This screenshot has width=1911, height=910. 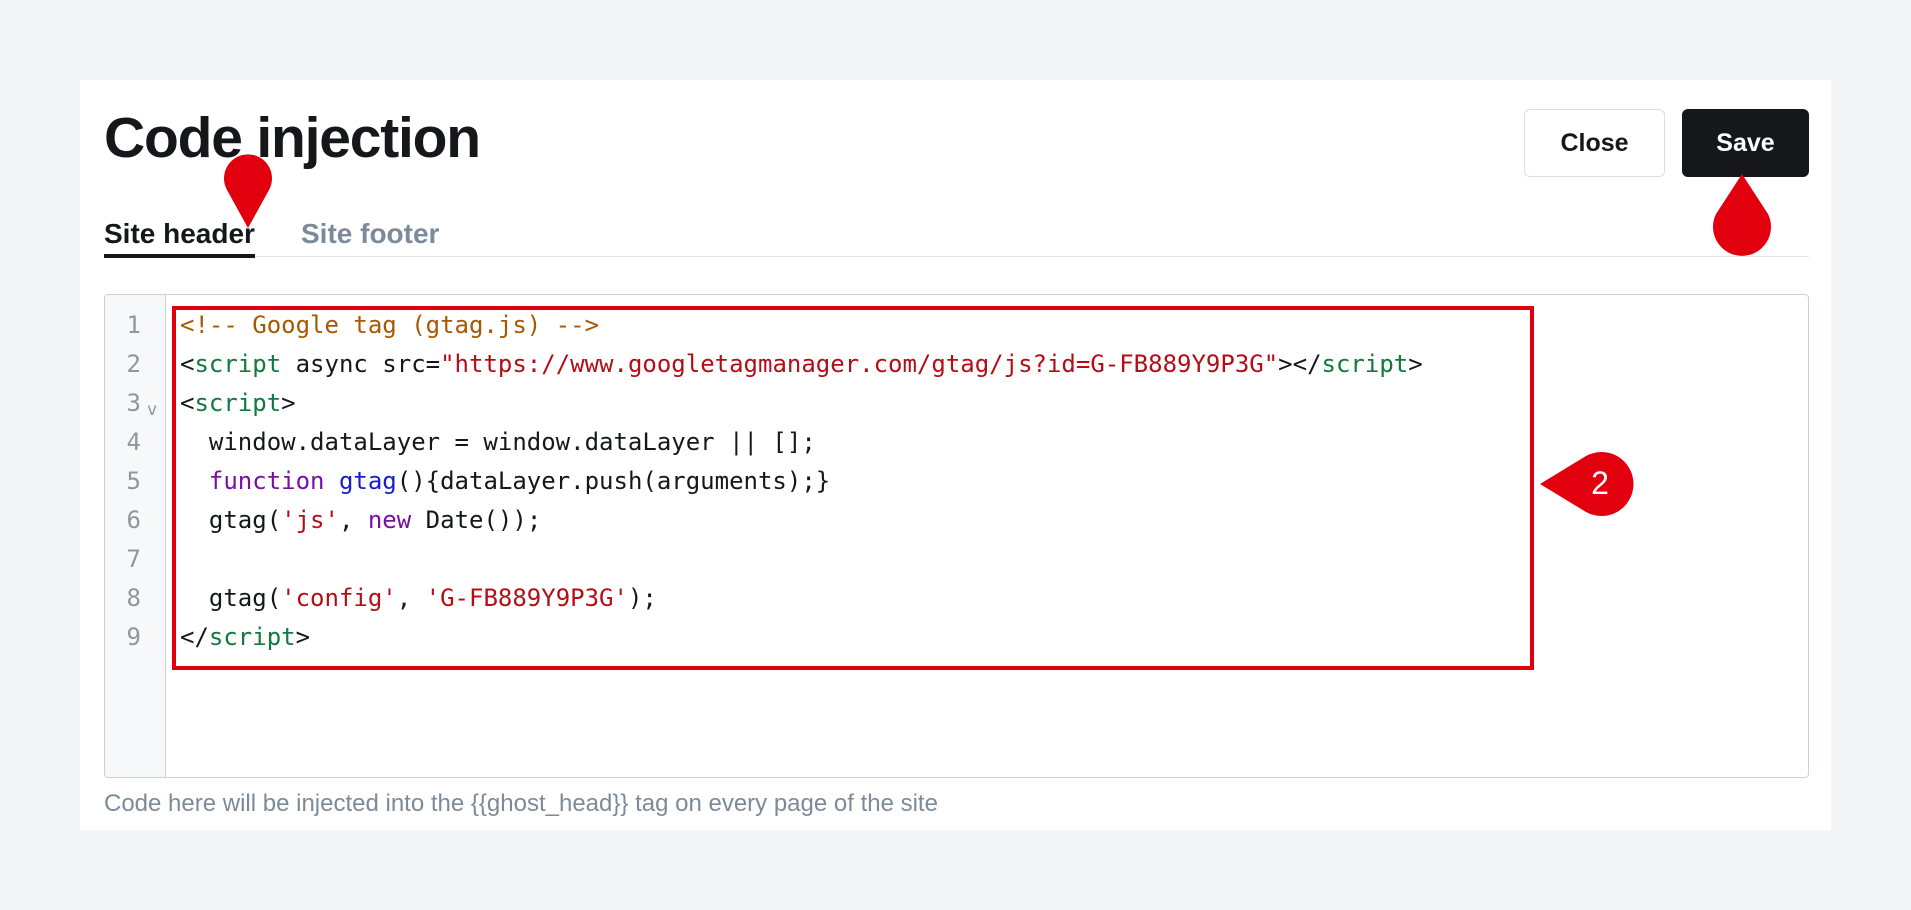 What do you see at coordinates (801, 559) in the screenshot?
I see `code-line` at bounding box center [801, 559].